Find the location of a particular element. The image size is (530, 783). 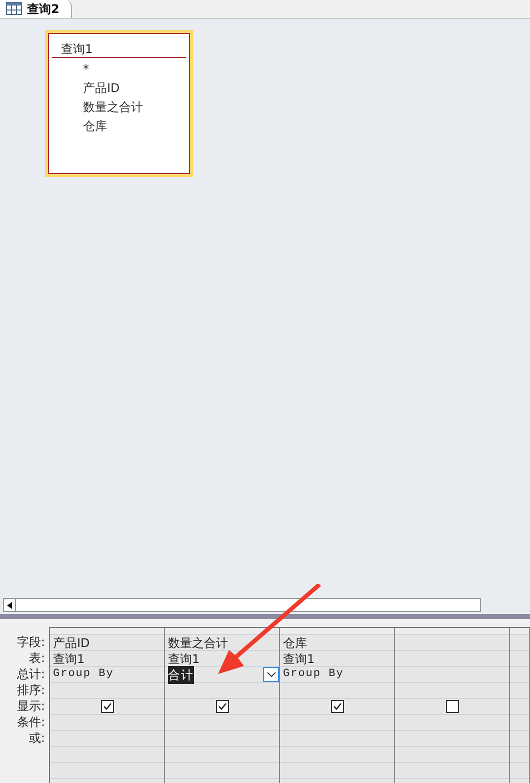

table-cell-text: 仓库 is located at coordinates (295, 643).